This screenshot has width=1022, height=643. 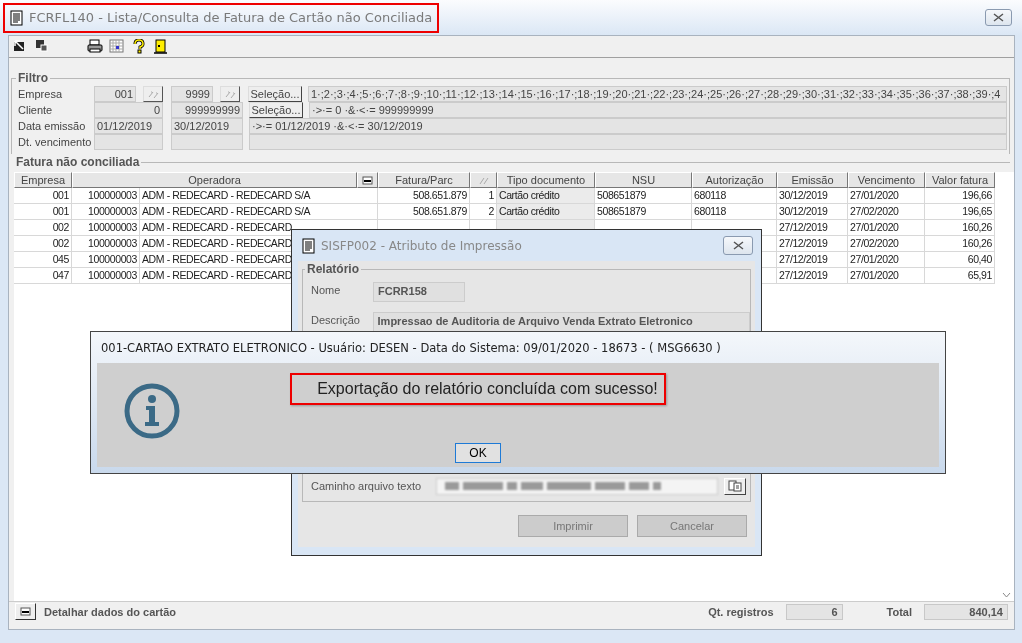 I want to click on total-field: 840,14, so click(x=966, y=611).